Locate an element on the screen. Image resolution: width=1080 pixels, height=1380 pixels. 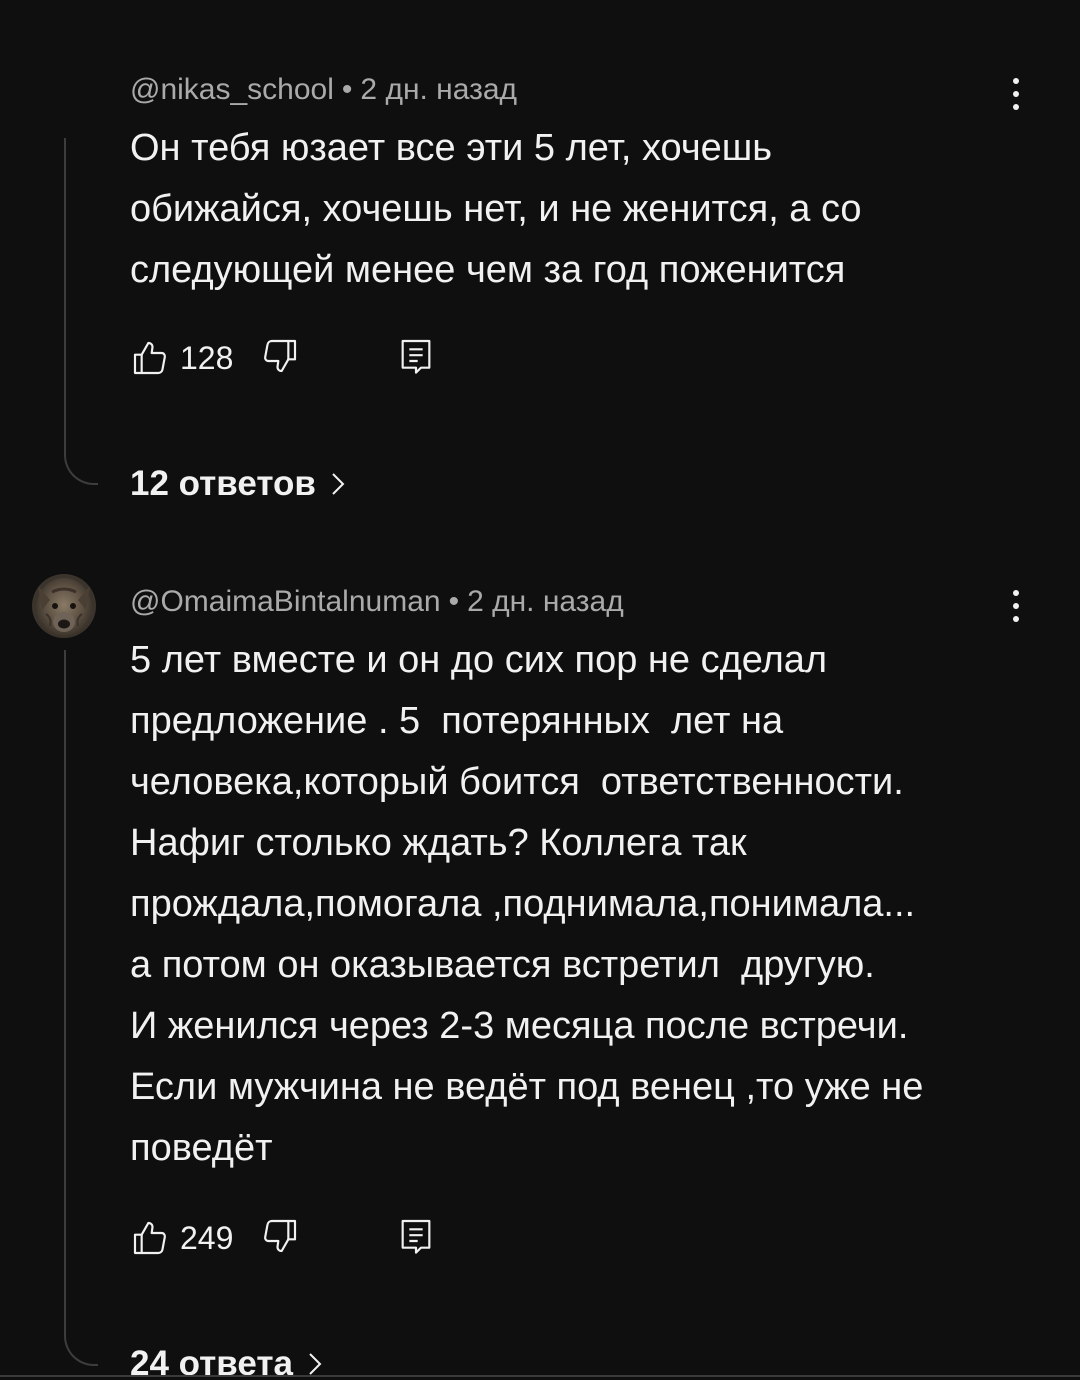
comment-text-line: поведёт is located at coordinates (201, 1148).